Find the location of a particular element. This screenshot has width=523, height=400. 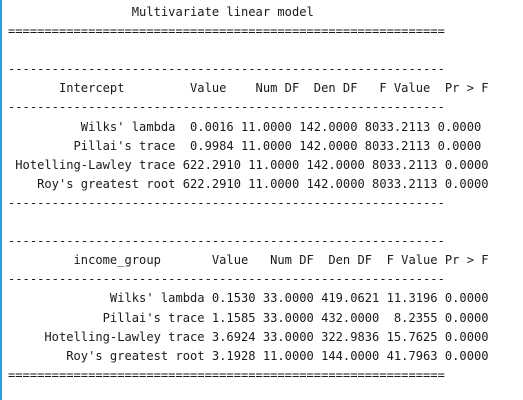

output-title: Multivariate linear model is located at coordinates (161, 12).